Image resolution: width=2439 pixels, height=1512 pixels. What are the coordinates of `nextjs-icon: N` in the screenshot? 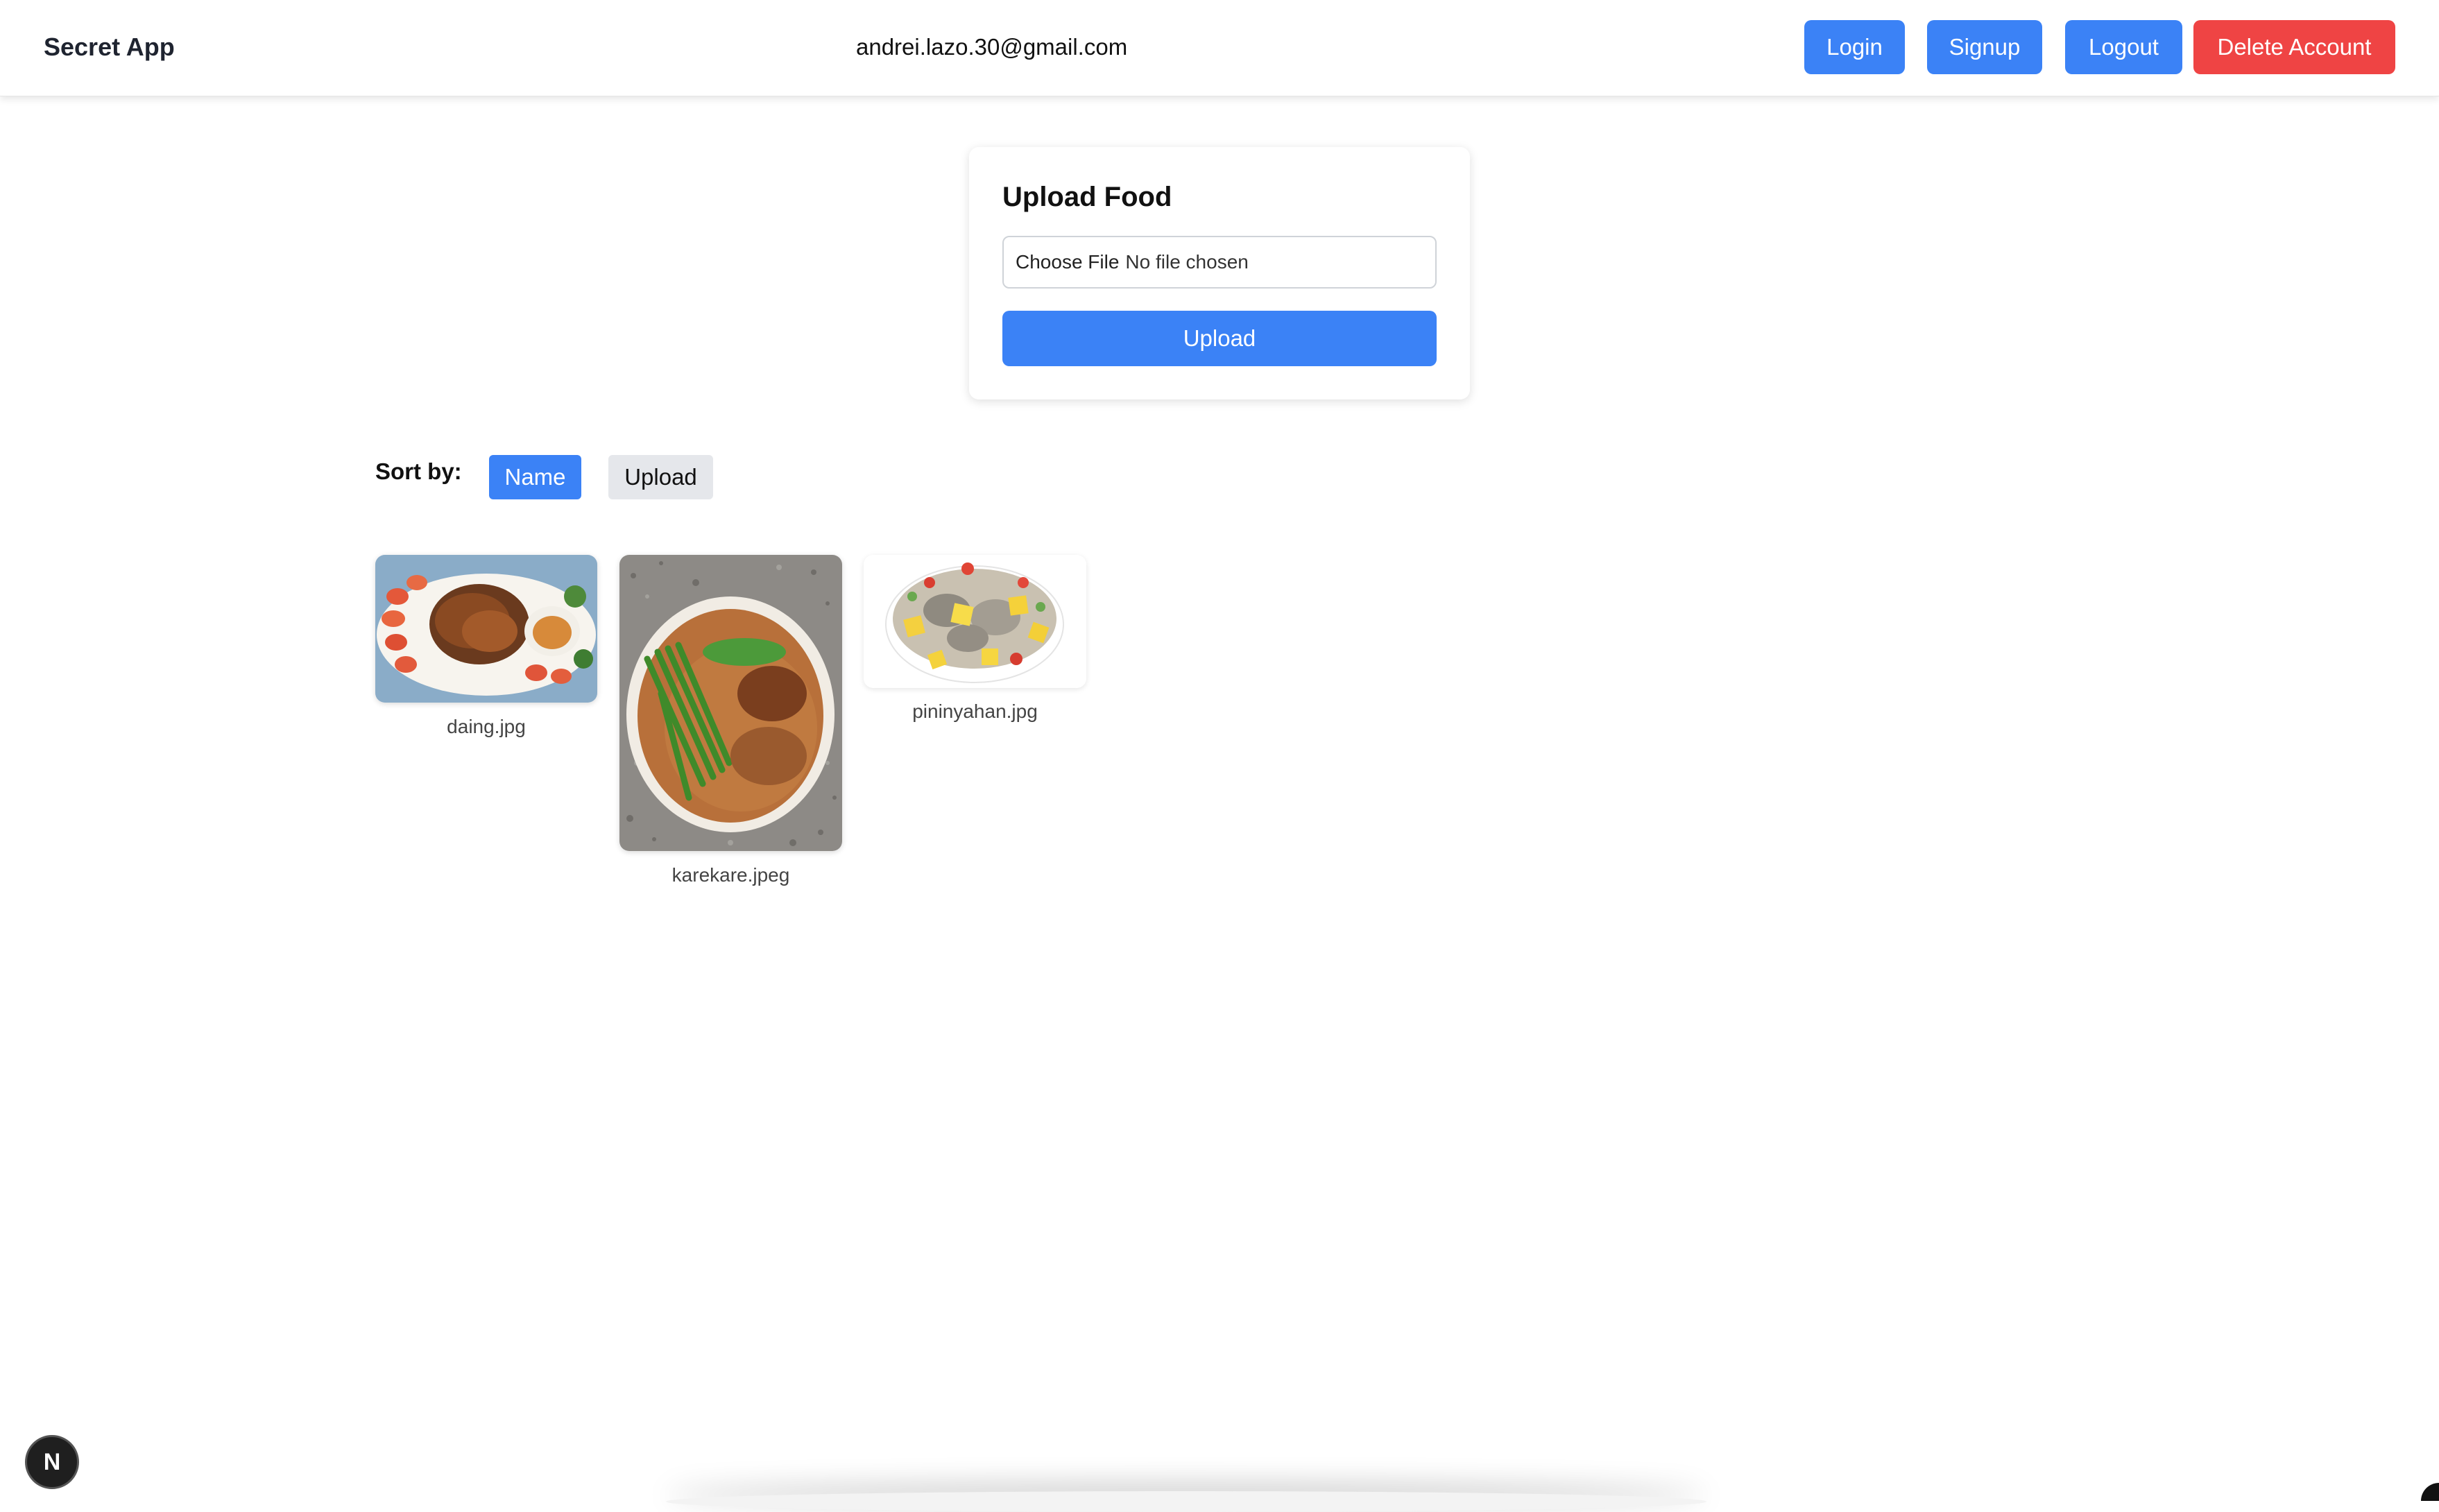 It's located at (52, 1462).